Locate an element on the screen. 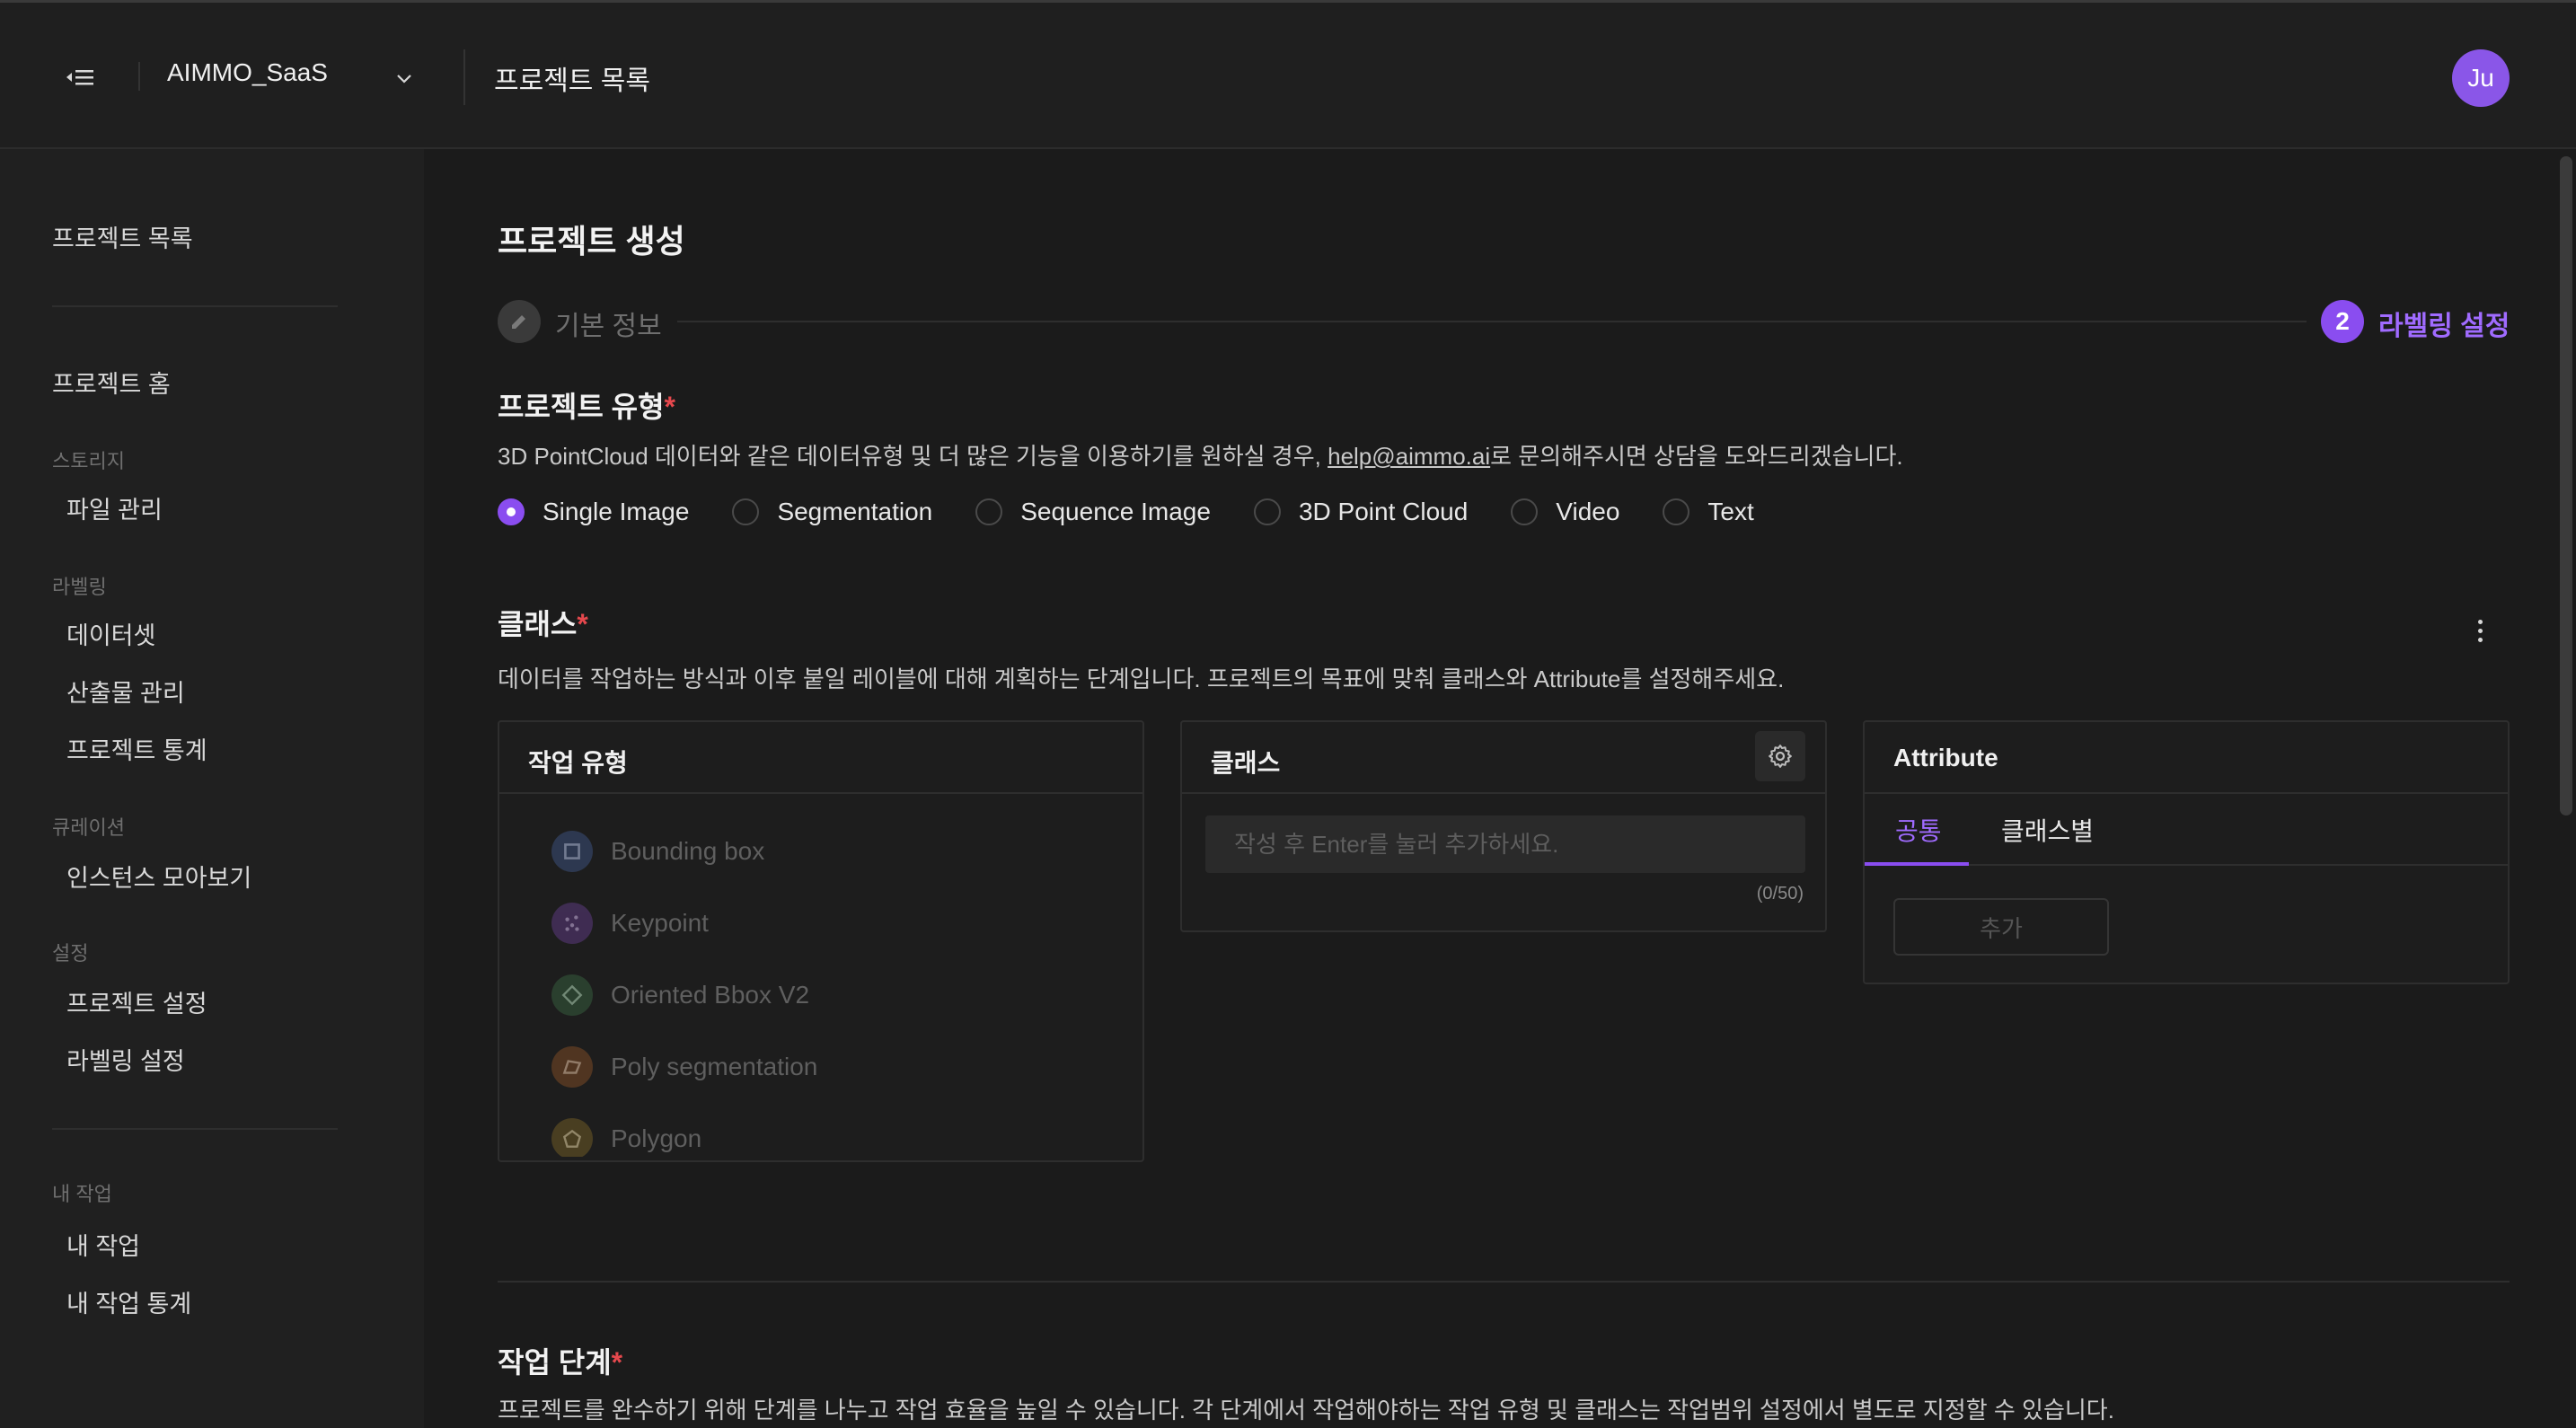  work-type-label: Polygon is located at coordinates (656, 1138).